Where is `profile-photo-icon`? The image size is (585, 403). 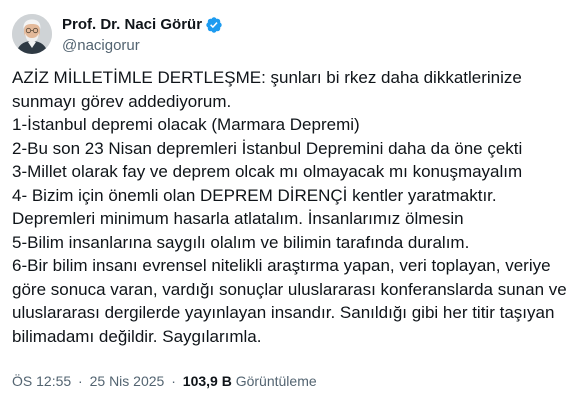
profile-photo-icon is located at coordinates (32, 34).